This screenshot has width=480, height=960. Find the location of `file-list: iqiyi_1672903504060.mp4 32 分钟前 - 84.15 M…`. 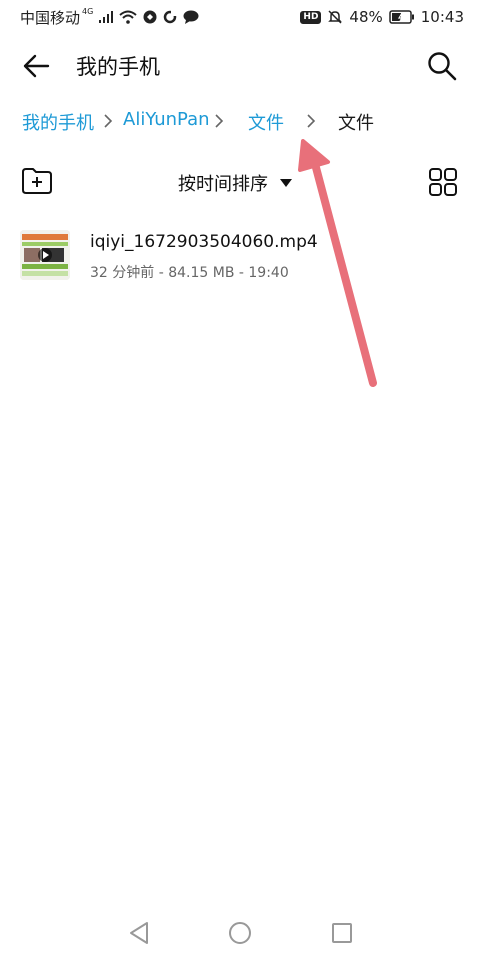

file-list: iqiyi_1672903504060.mp4 32 分钟前 - 84.15 M… is located at coordinates (240, 255).